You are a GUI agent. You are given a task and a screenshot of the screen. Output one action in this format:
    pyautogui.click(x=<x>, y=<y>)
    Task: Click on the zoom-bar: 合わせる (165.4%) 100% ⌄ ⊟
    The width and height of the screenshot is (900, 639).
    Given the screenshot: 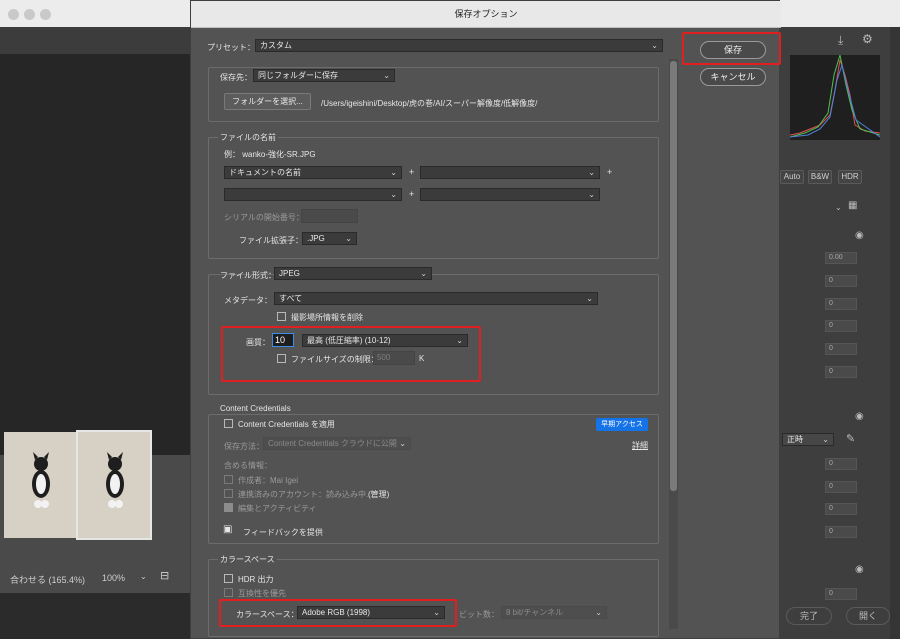 What is the action you would take?
    pyautogui.click(x=95, y=578)
    